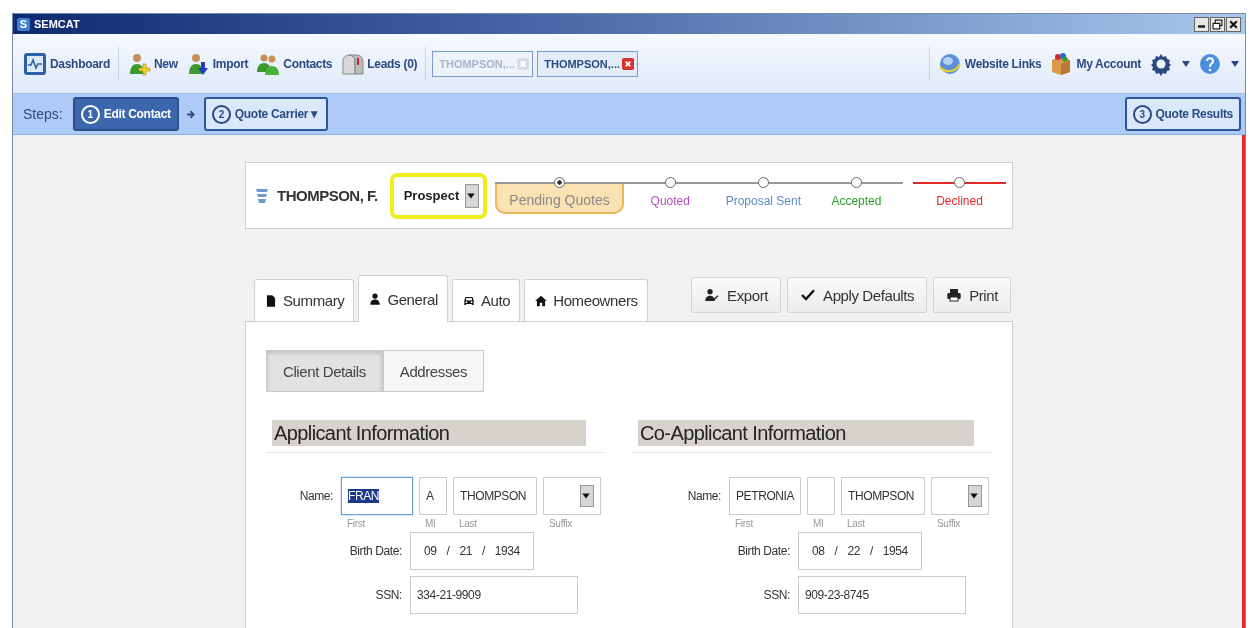 The height and width of the screenshot is (628, 1251). What do you see at coordinates (989, 63) in the screenshot?
I see `toolbar-button: Website Links` at bounding box center [989, 63].